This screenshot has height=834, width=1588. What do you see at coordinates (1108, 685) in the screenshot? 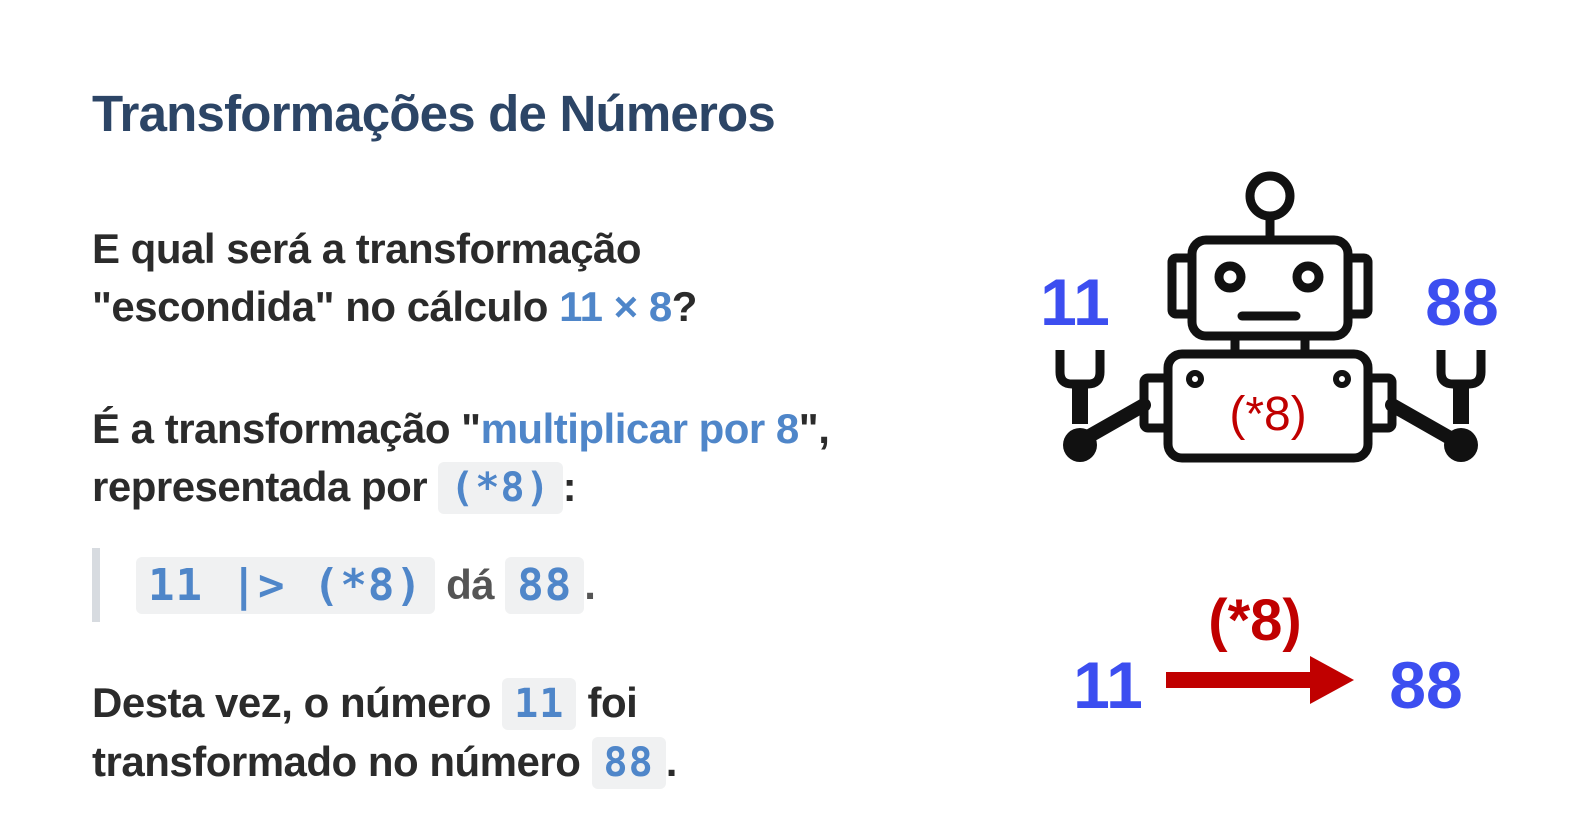
I see `arrow-input-number: 11` at bounding box center [1108, 685].